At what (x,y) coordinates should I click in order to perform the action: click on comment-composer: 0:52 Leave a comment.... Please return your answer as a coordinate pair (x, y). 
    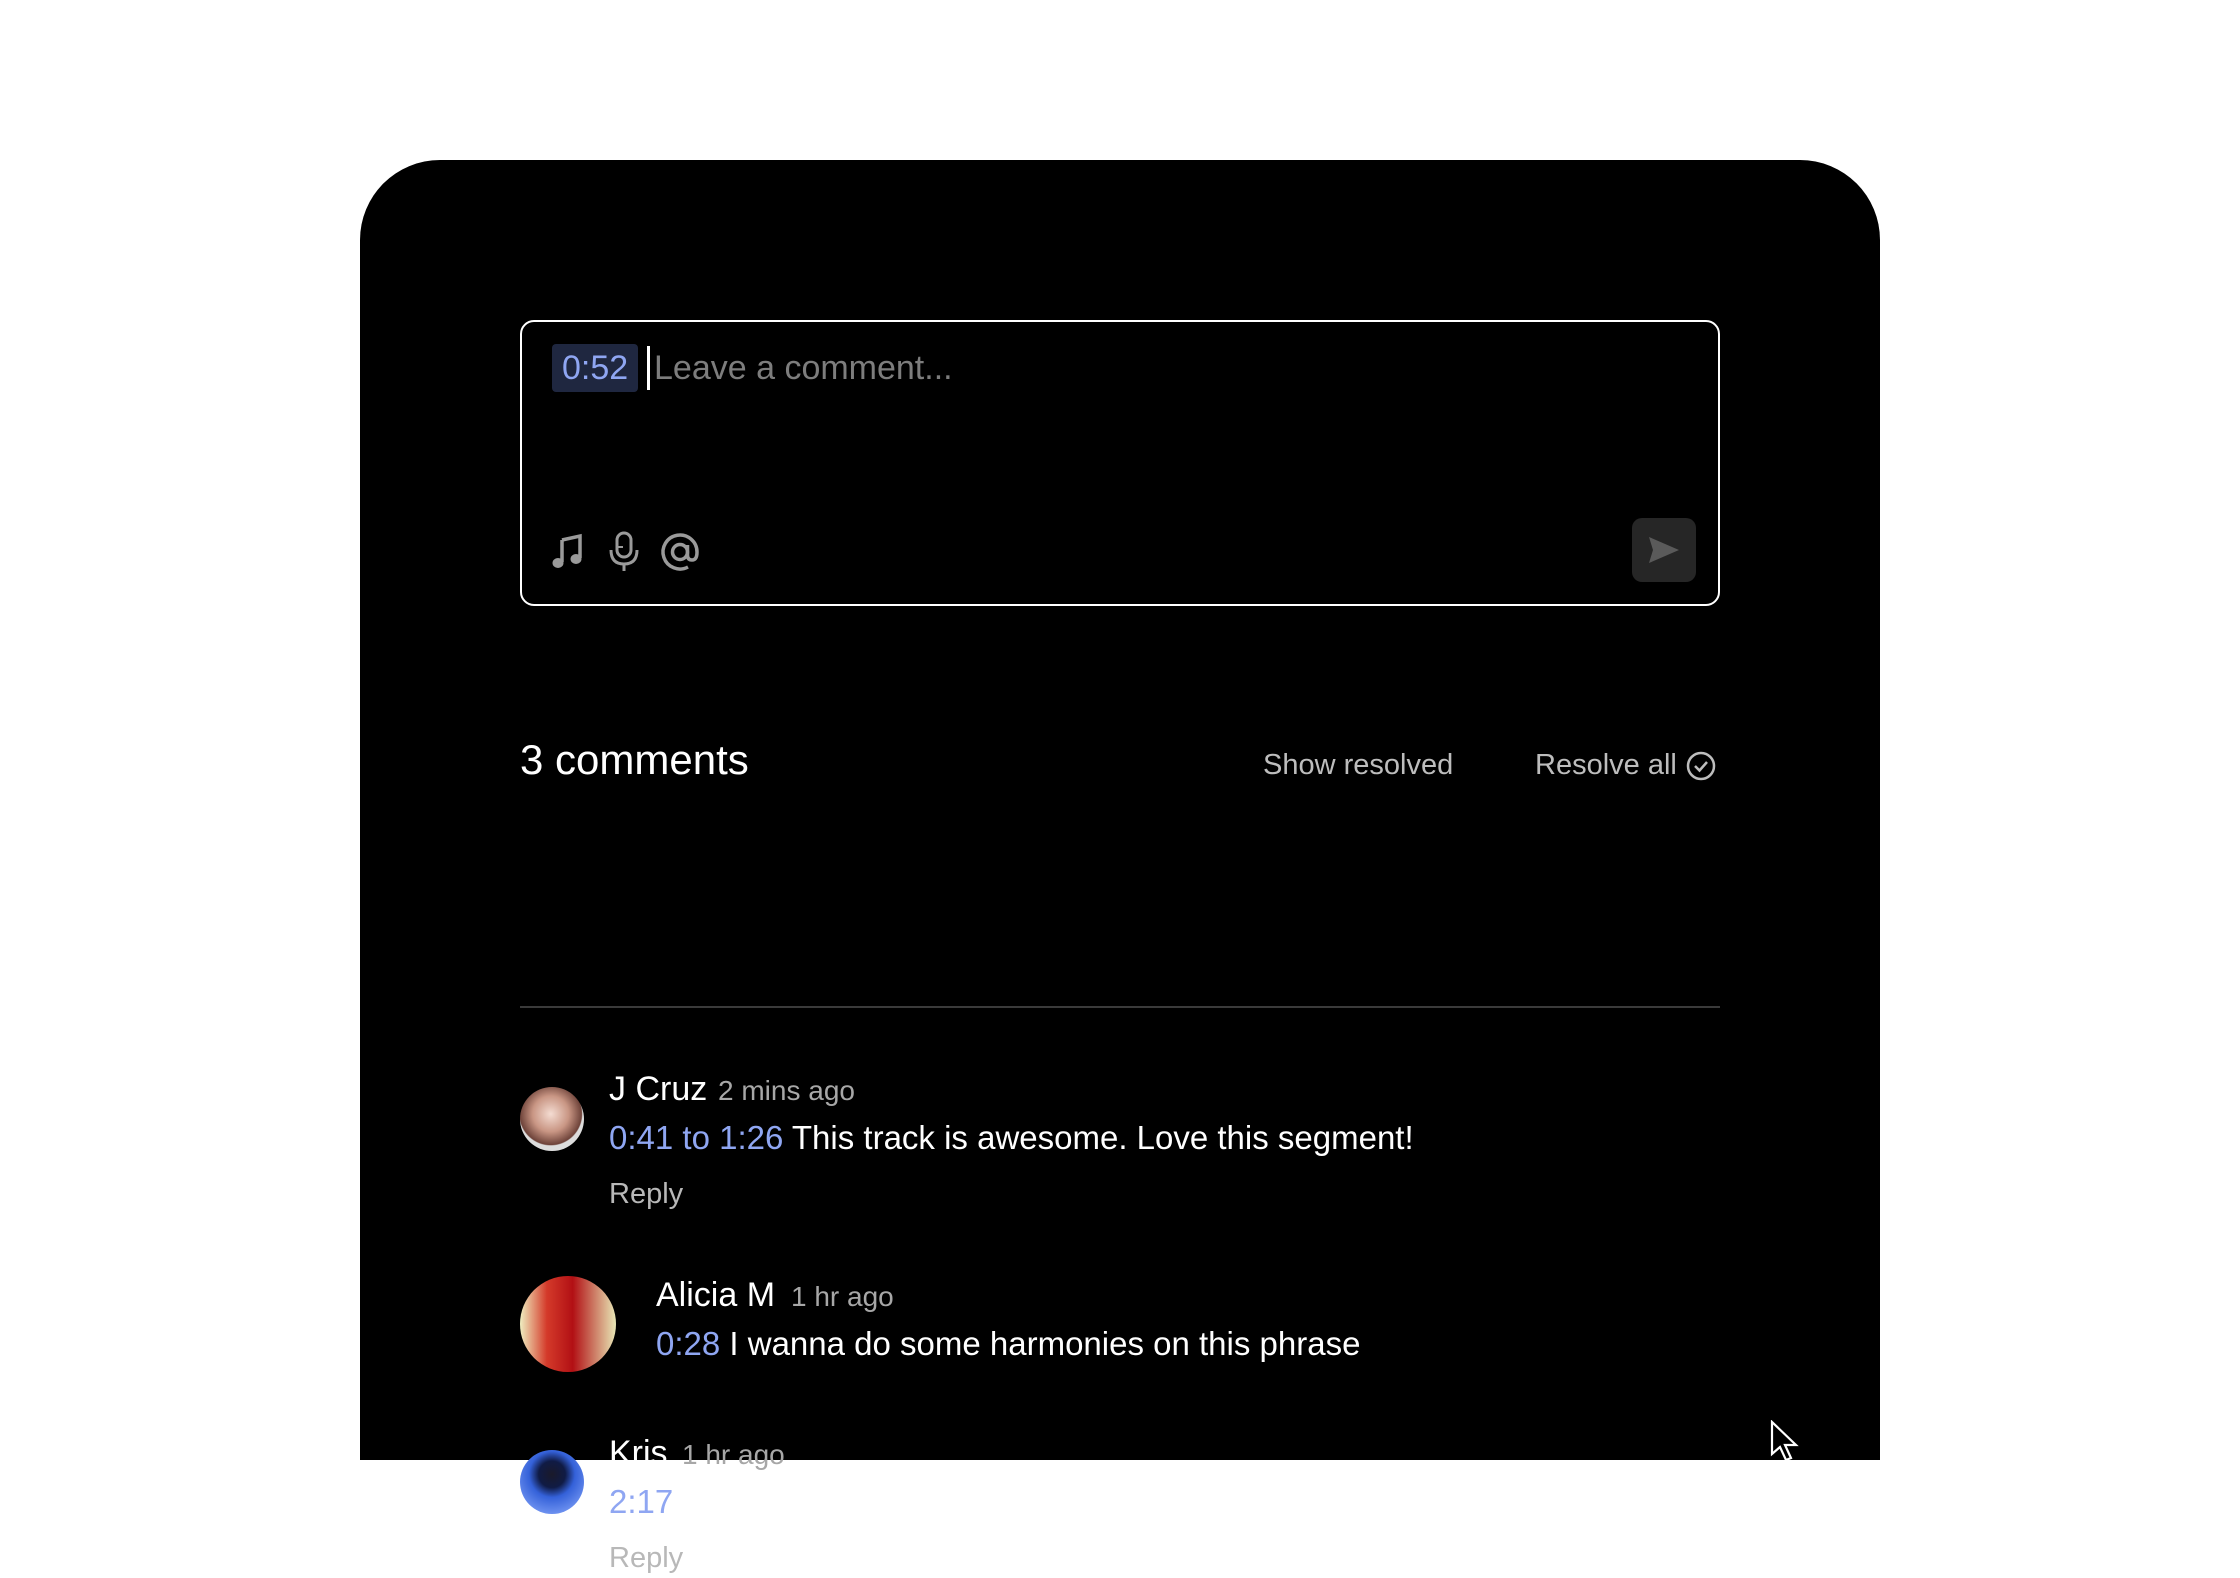
    Looking at the image, I should click on (1120, 463).